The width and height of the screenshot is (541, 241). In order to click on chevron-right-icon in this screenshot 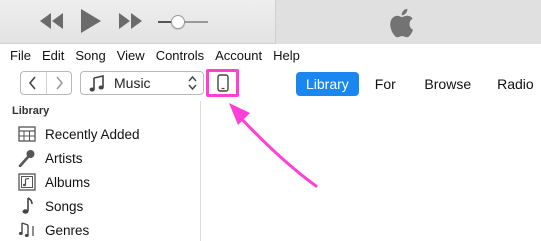, I will do `click(60, 83)`.